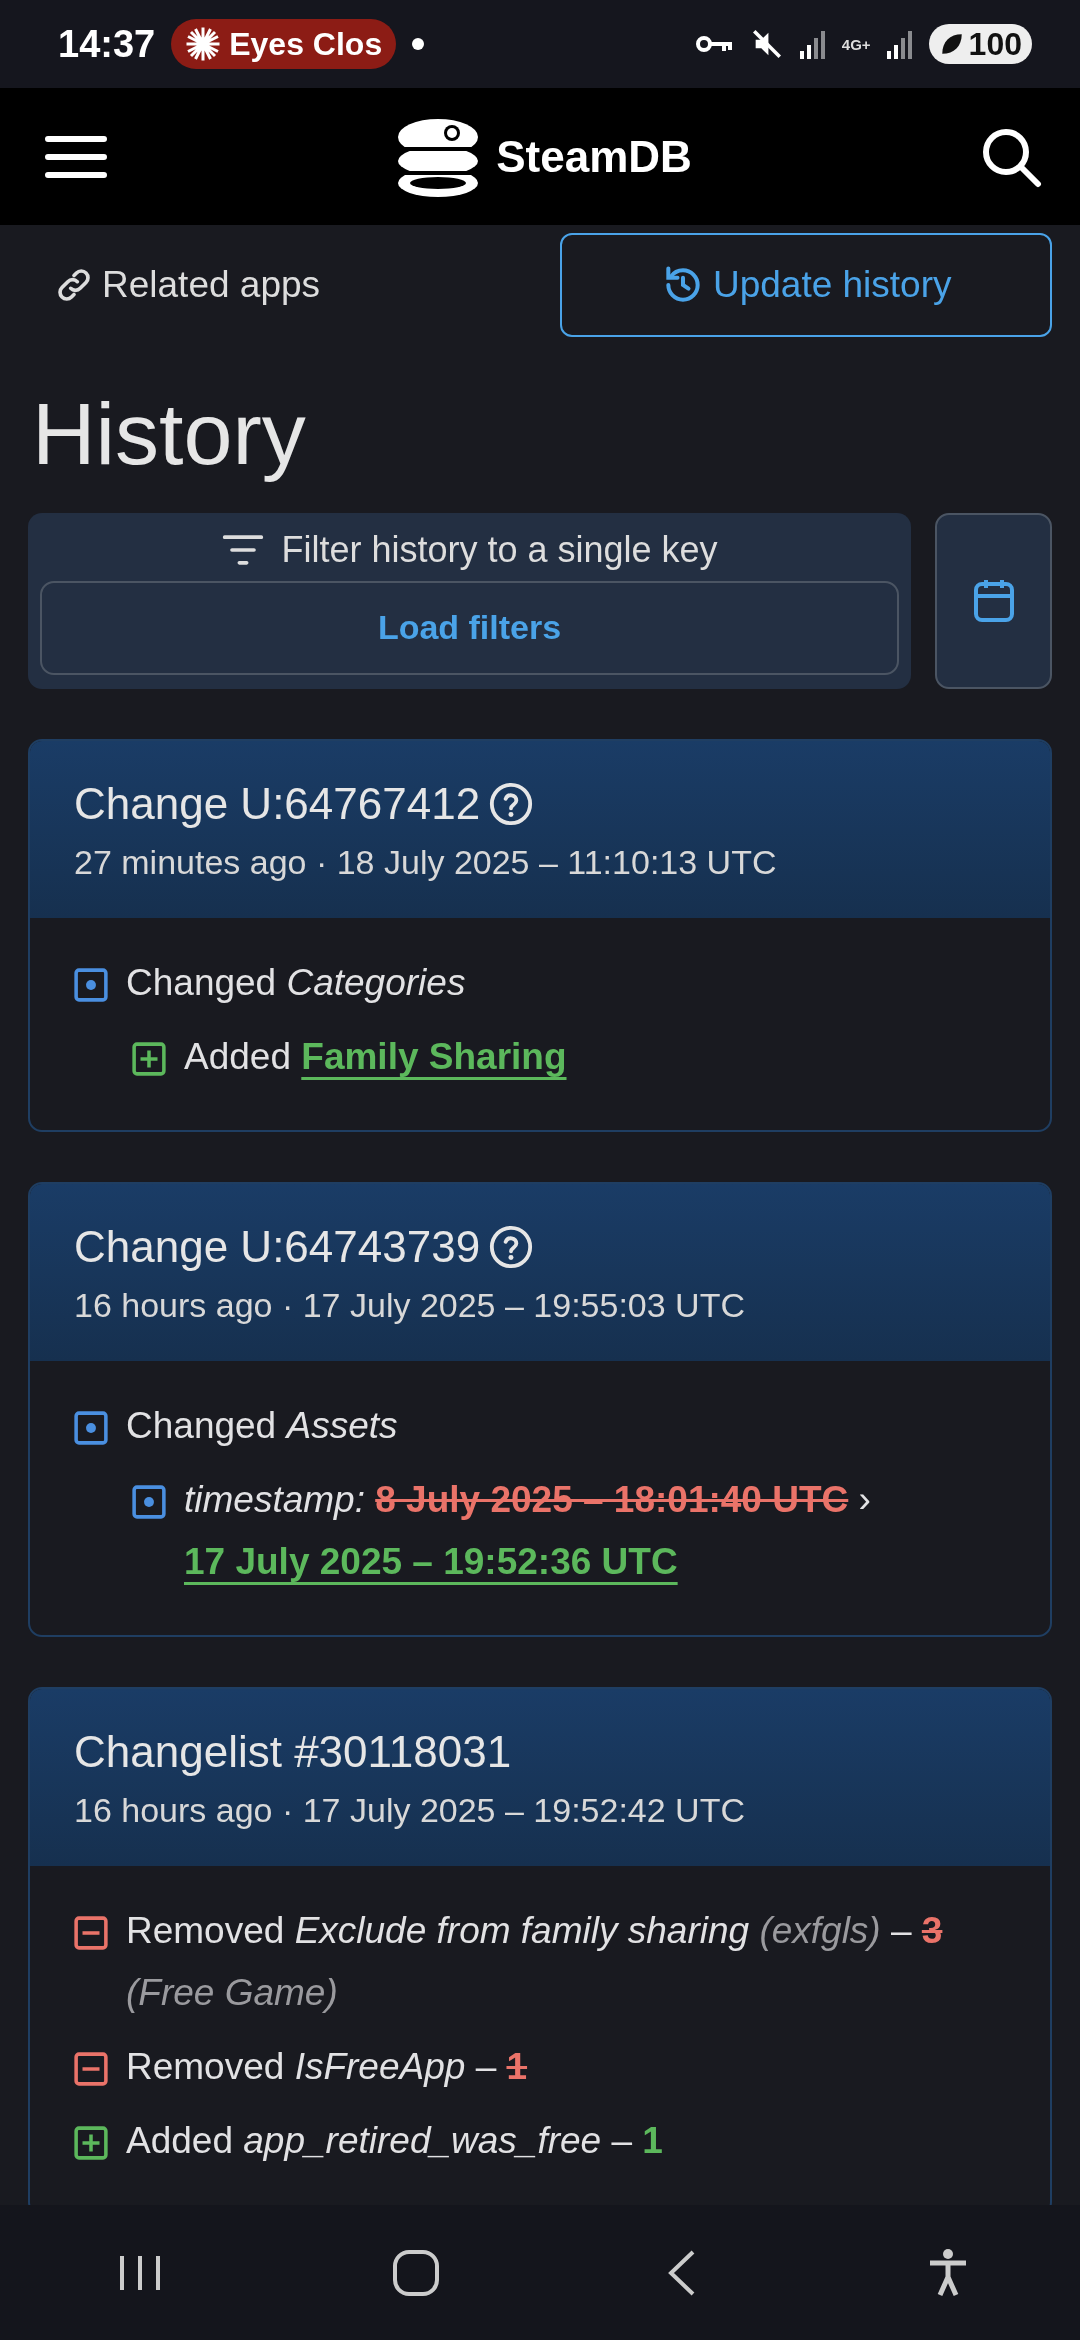 The image size is (1080, 2340). I want to click on change-line: Changed Assets, so click(262, 1425).